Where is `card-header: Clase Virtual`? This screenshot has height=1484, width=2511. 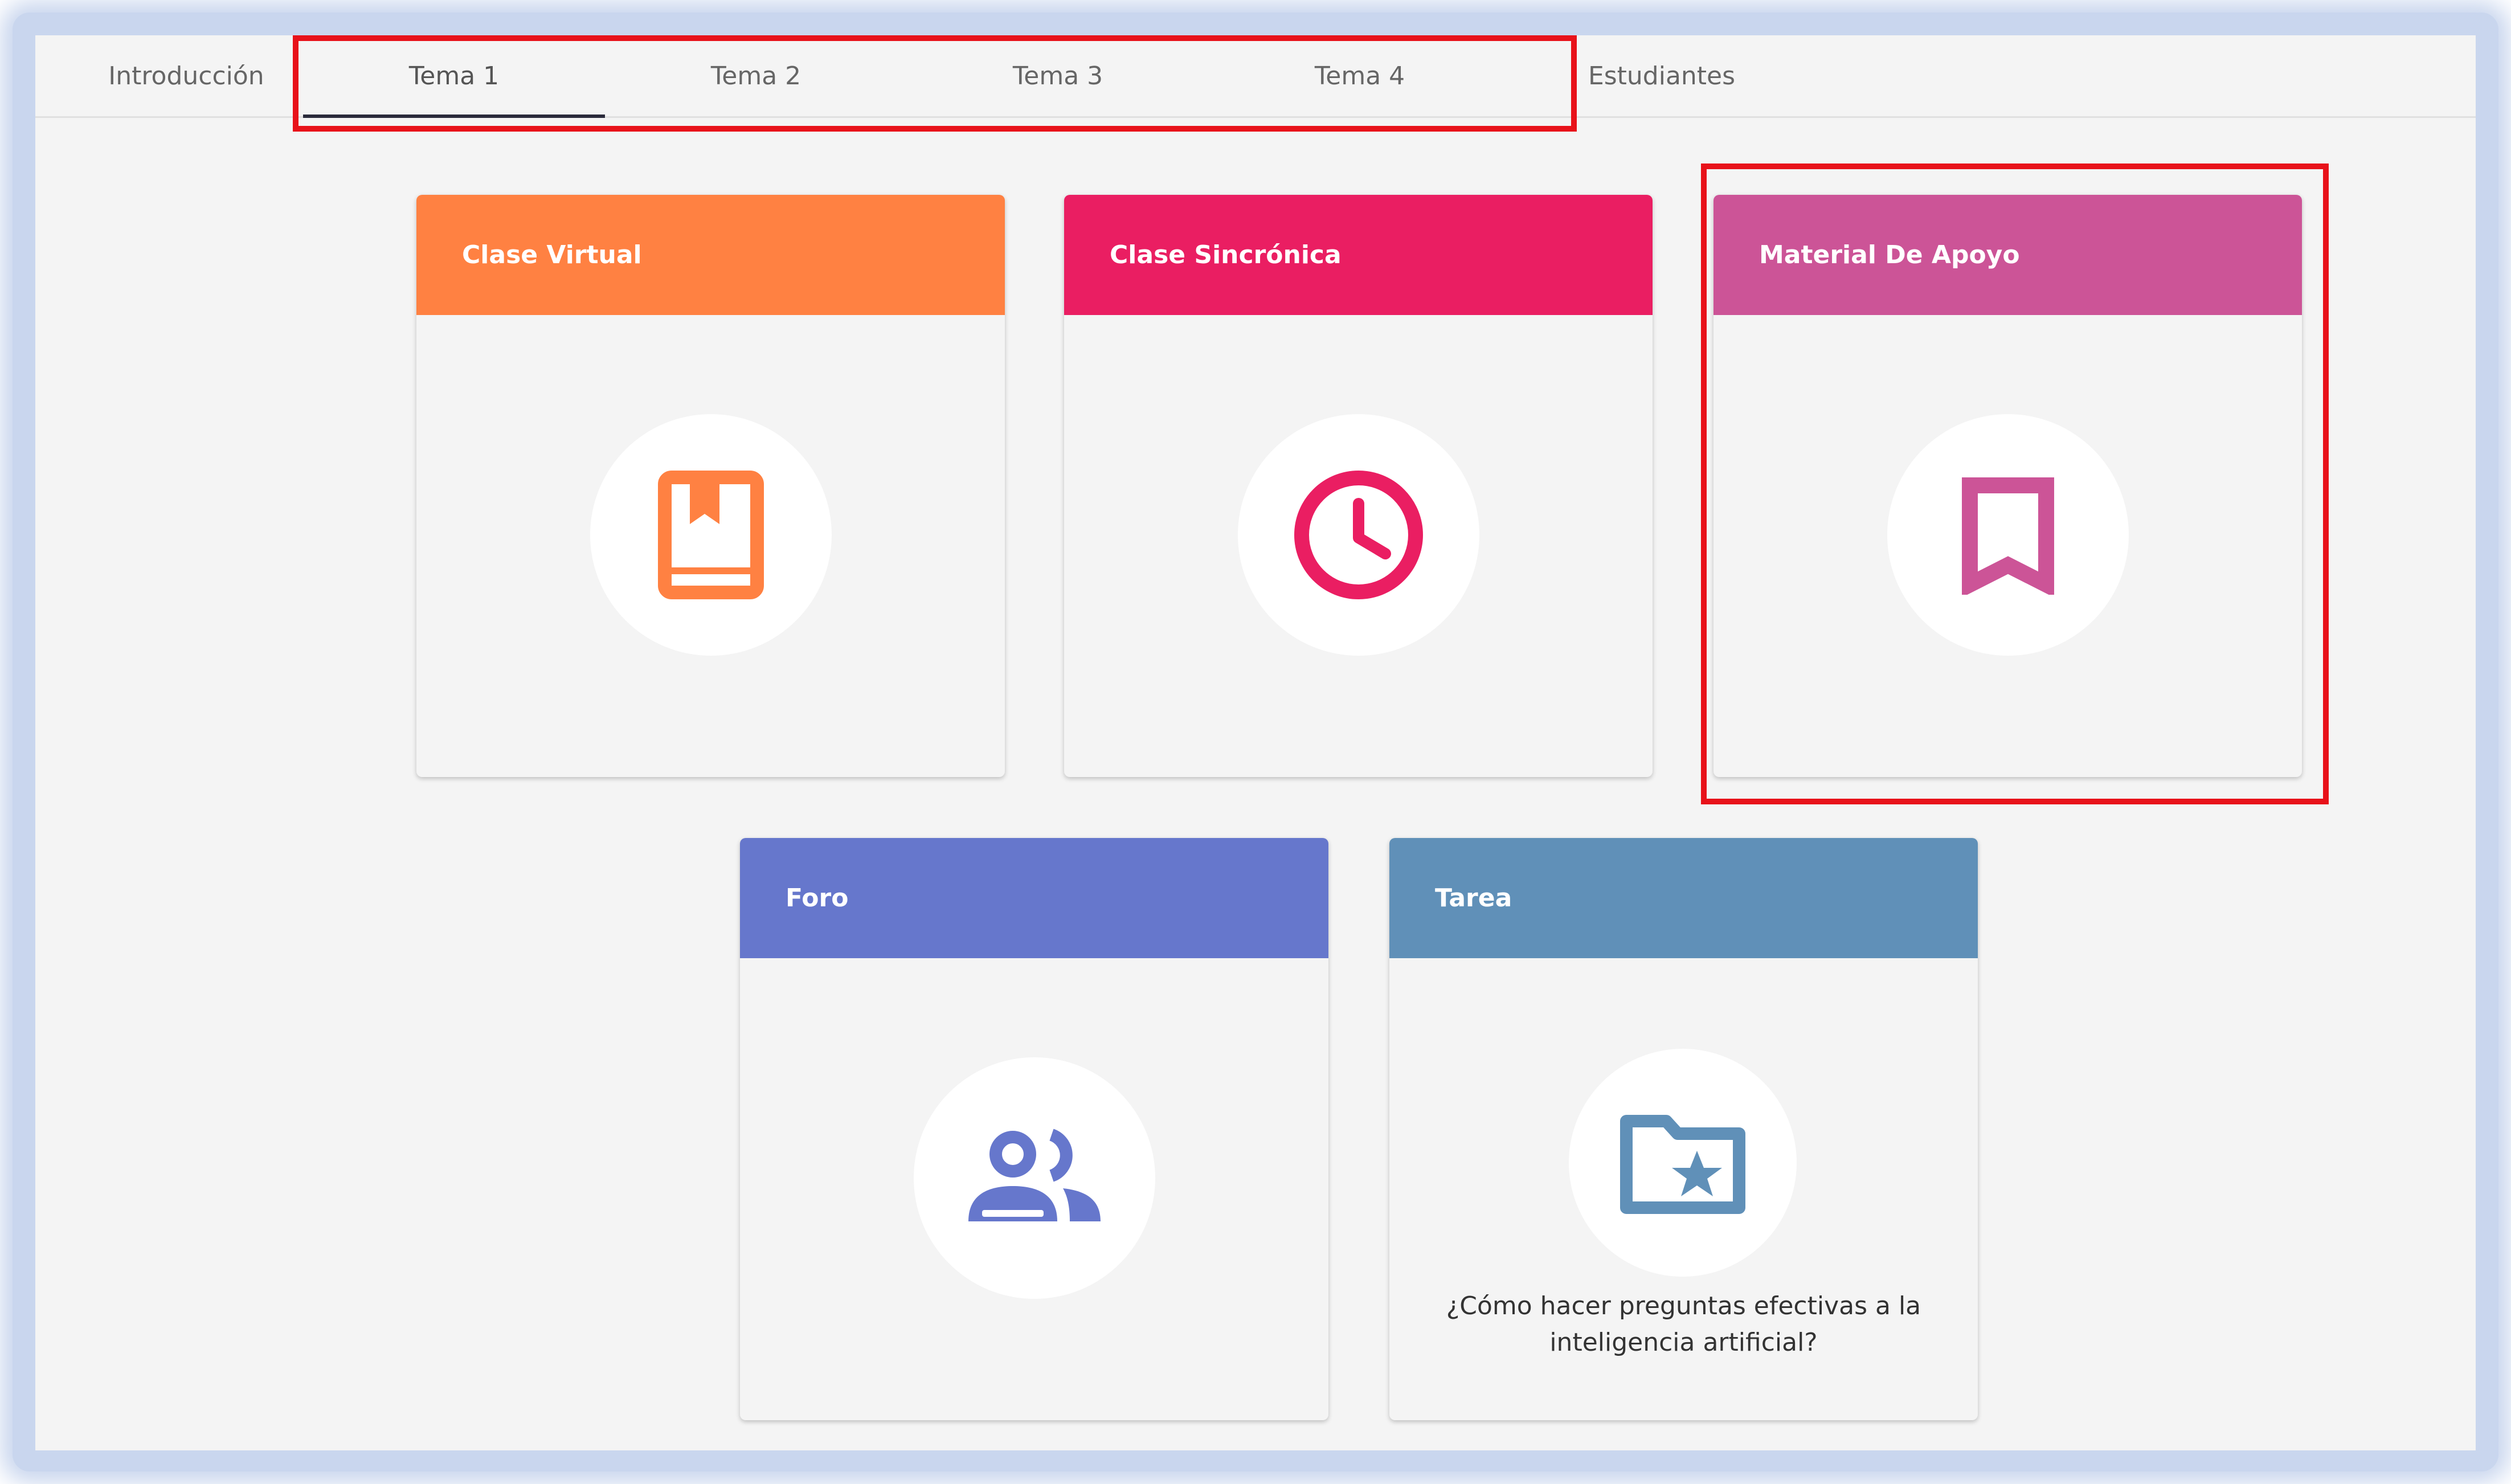 card-header: Clase Virtual is located at coordinates (711, 255).